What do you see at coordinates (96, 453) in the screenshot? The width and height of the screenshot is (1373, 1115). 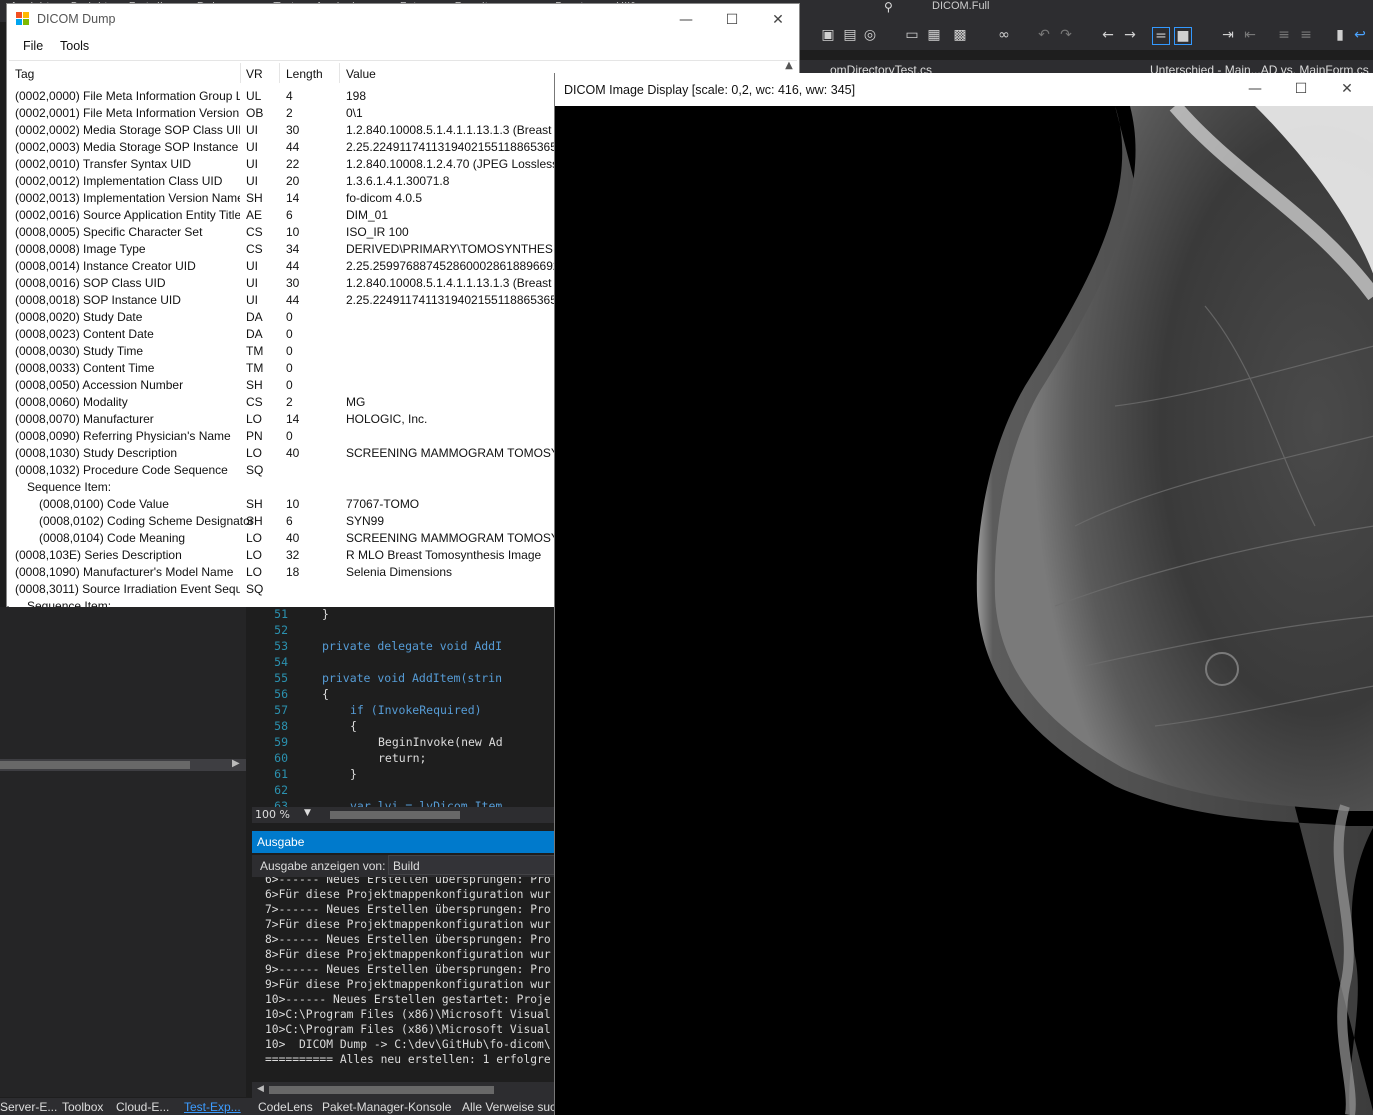 I see `tag-cell: (0008,1030) Study Description` at bounding box center [96, 453].